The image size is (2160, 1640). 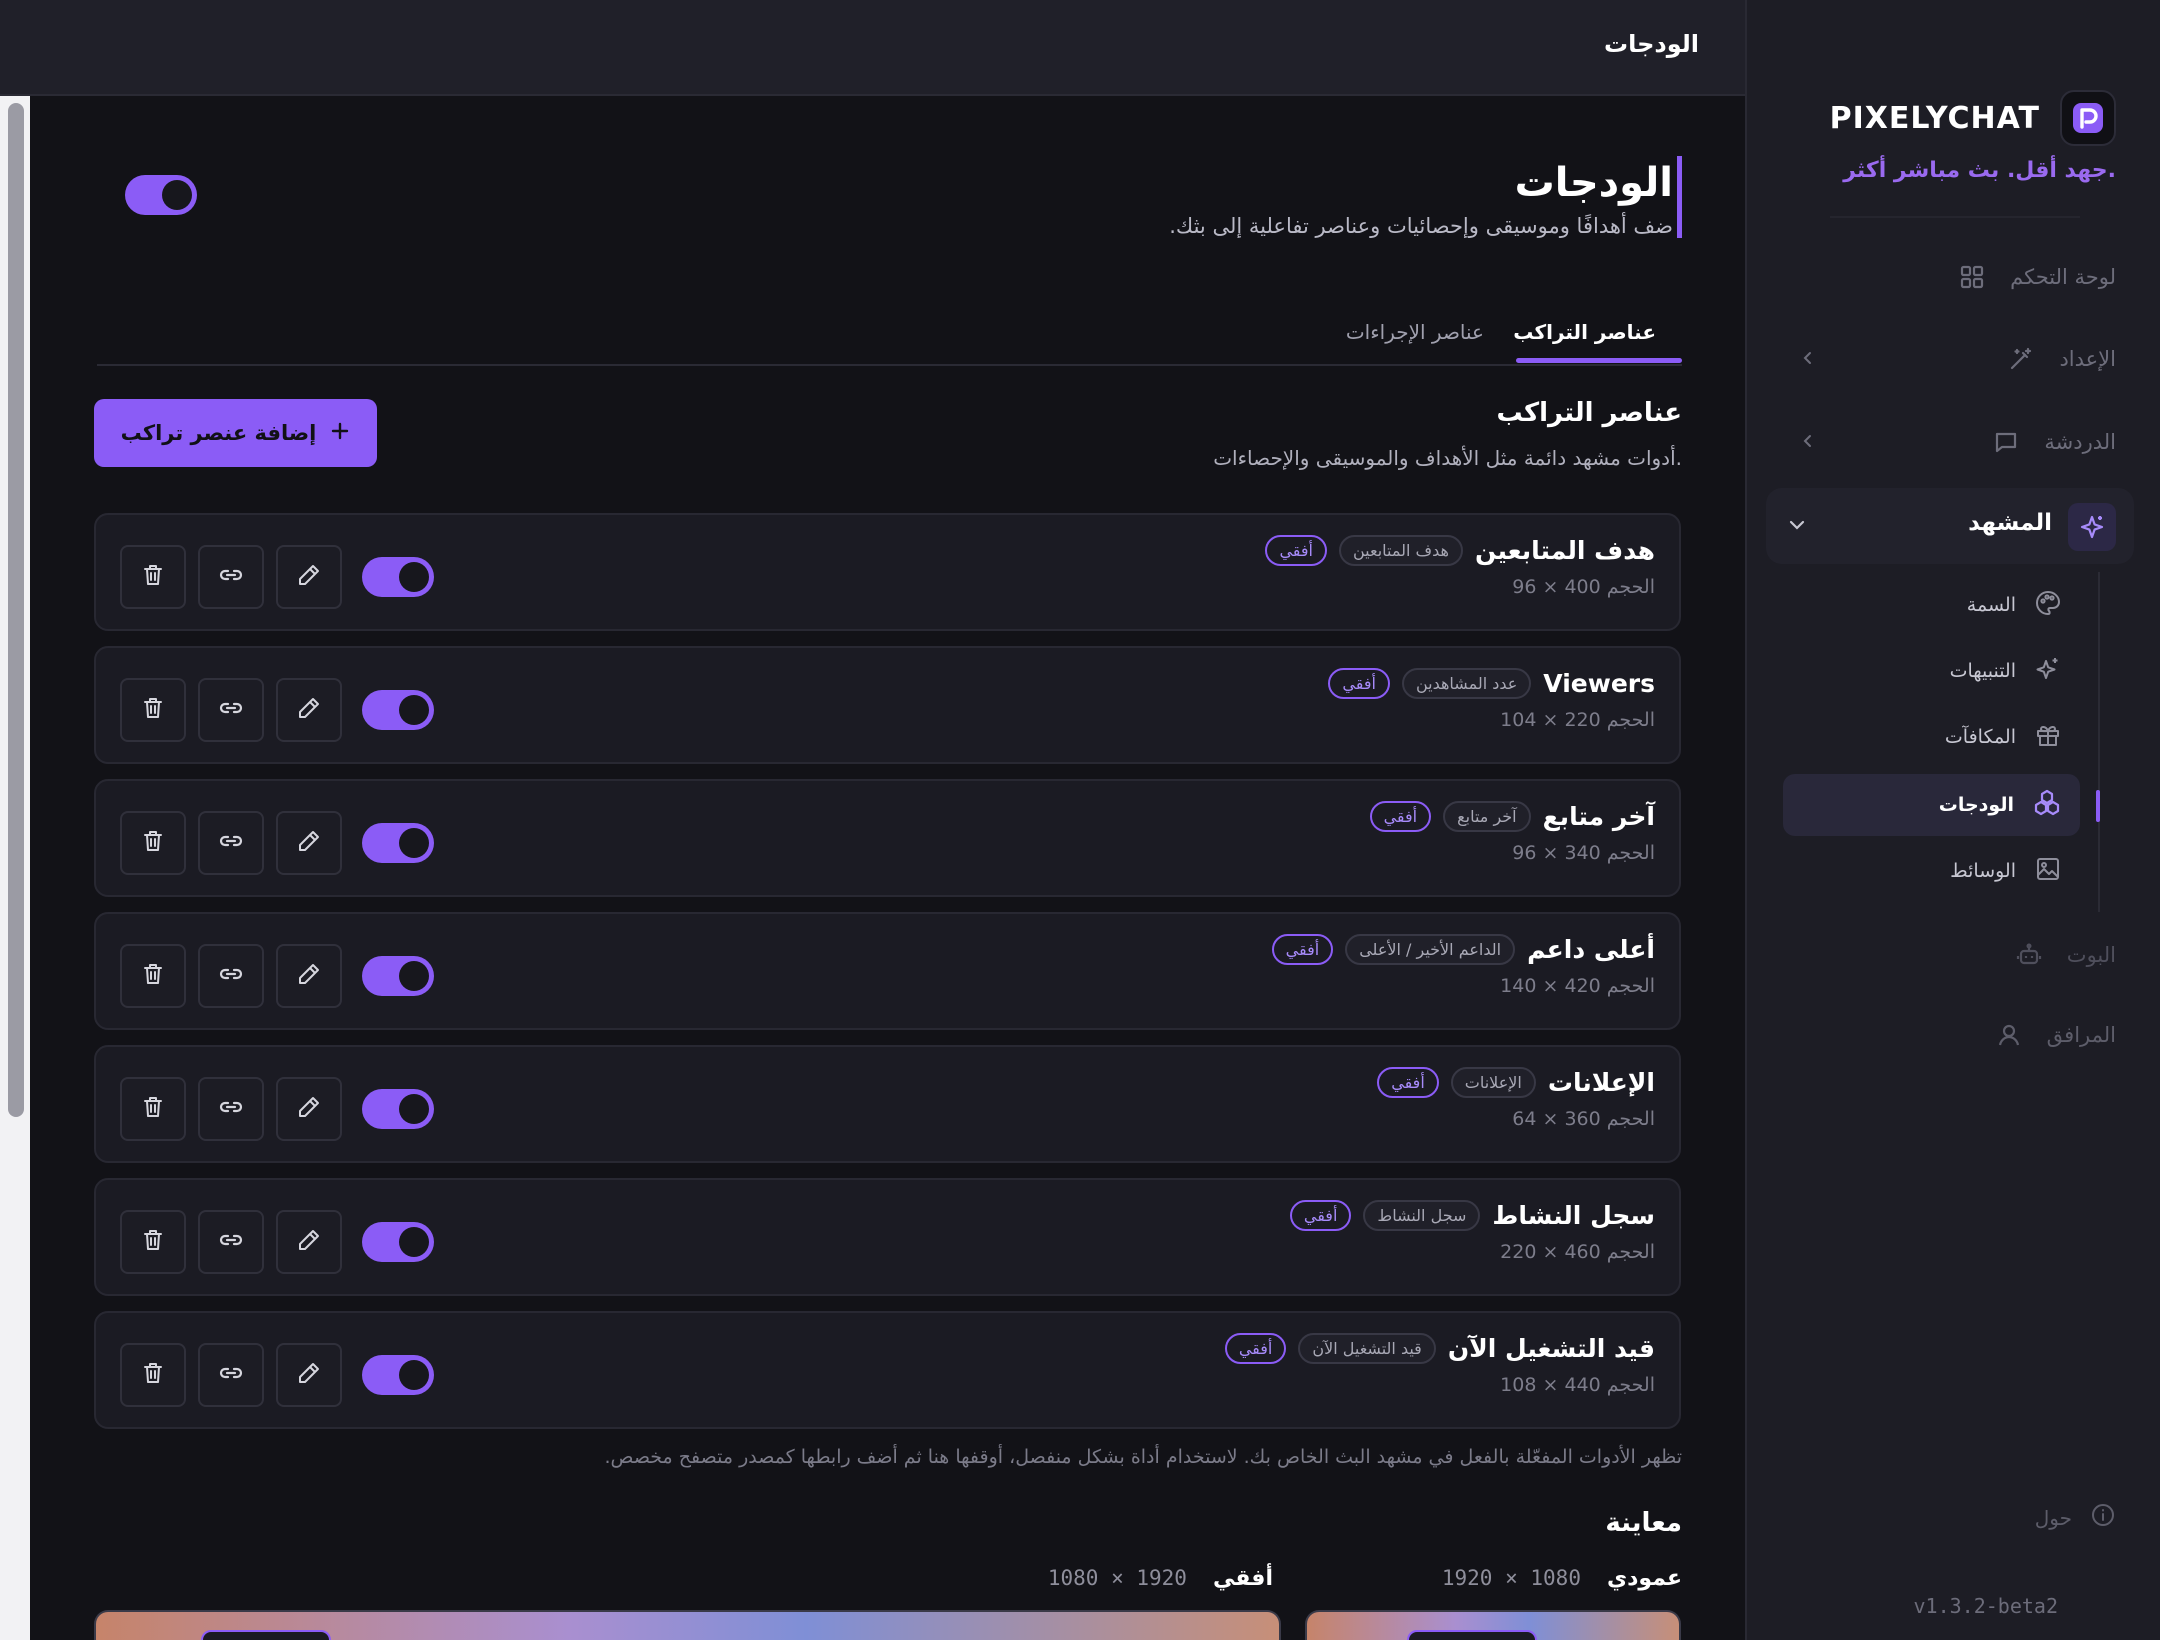 I want to click on sidebar-subitem-widgets: الودجات, so click(x=2000, y=805).